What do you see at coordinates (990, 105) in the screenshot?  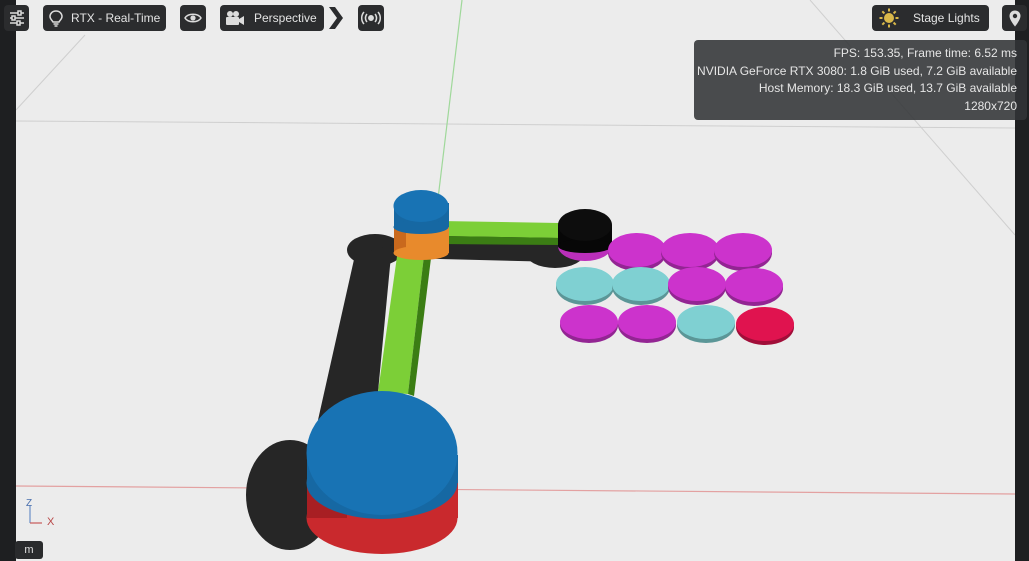 I see `resolution-readout: 1280x720` at bounding box center [990, 105].